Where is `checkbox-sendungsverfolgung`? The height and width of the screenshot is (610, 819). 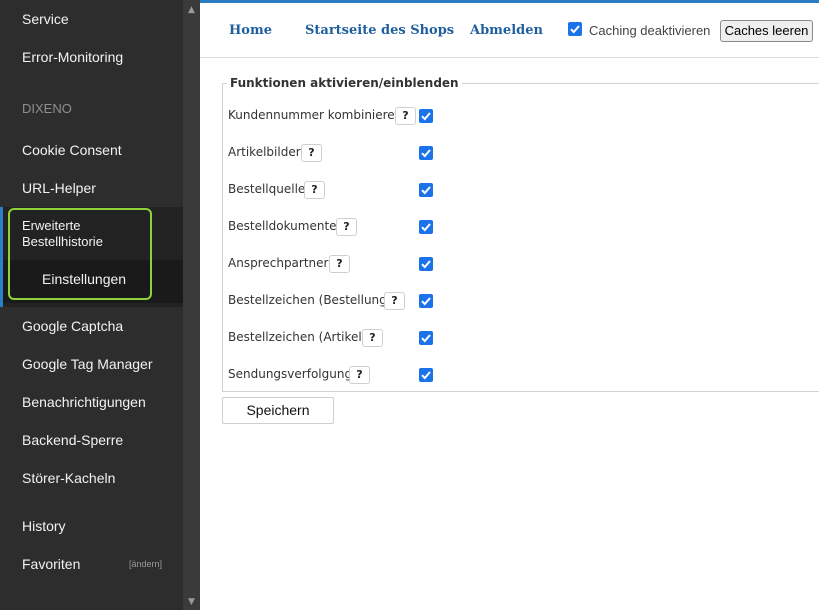 checkbox-sendungsverfolgung is located at coordinates (426, 375).